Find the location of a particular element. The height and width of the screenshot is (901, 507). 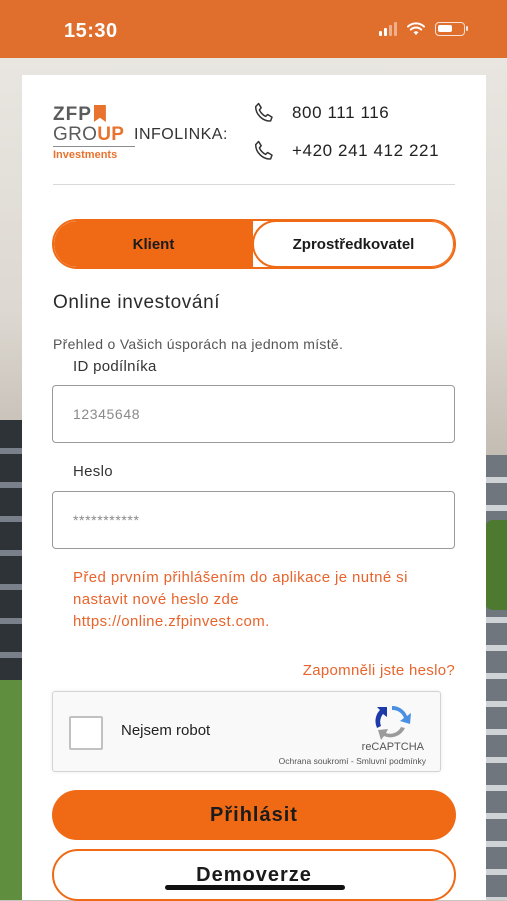

logo-flag-icon is located at coordinates (99, 113).